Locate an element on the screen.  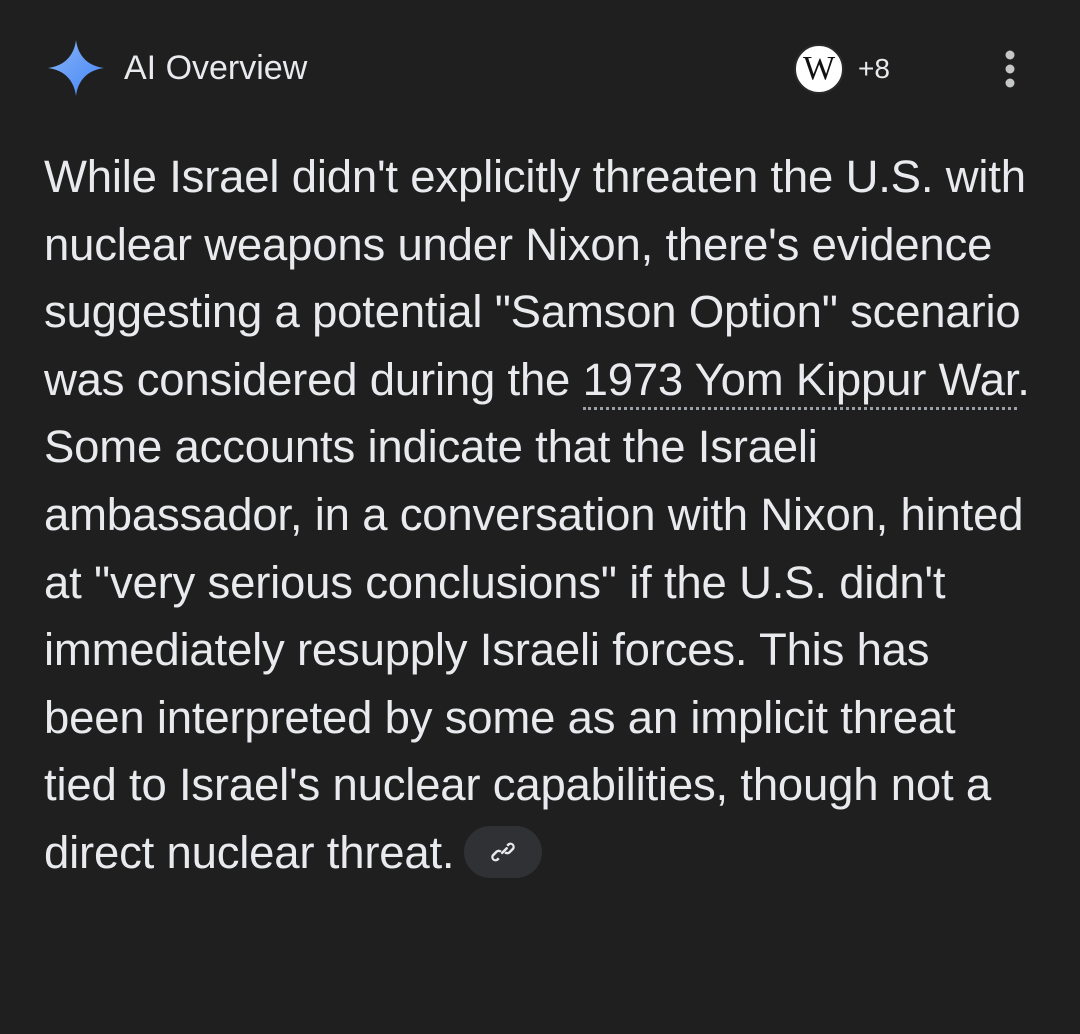
more-vert-icon is located at coordinates (1010, 69).